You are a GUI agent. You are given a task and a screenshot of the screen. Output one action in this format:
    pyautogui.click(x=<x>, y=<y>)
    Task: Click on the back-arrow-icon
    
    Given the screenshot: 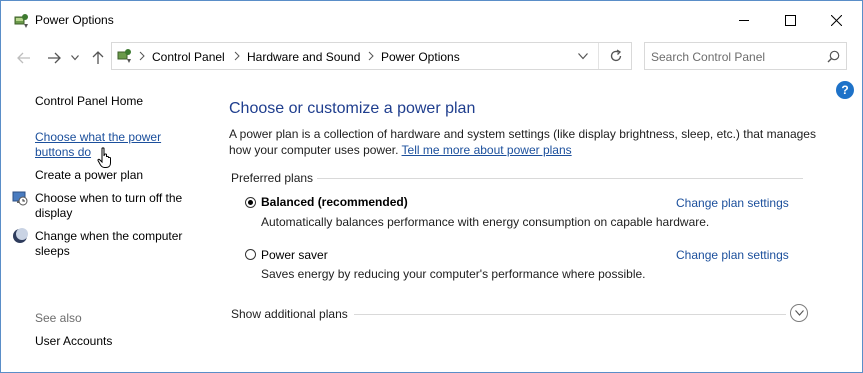 What is the action you would take?
    pyautogui.click(x=23, y=58)
    